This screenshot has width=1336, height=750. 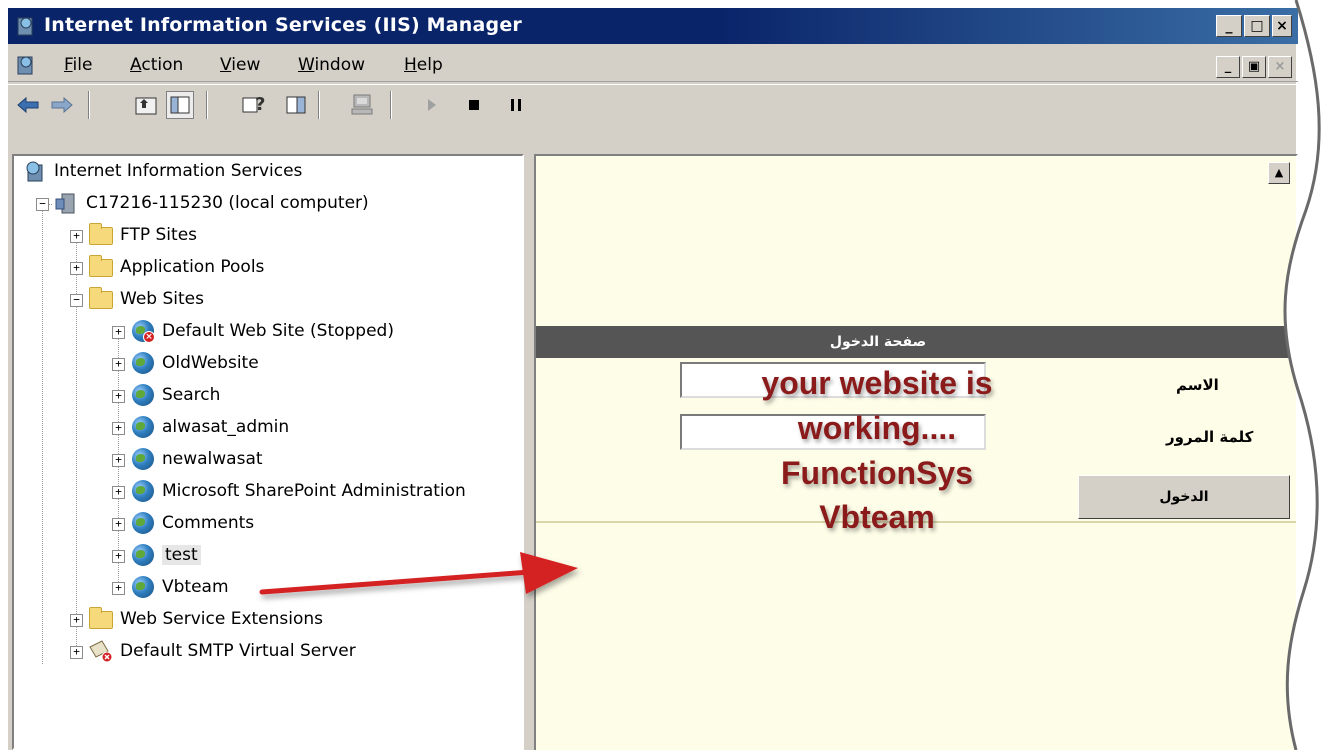 What do you see at coordinates (146, 105) in the screenshot?
I see `up-folder-icon` at bounding box center [146, 105].